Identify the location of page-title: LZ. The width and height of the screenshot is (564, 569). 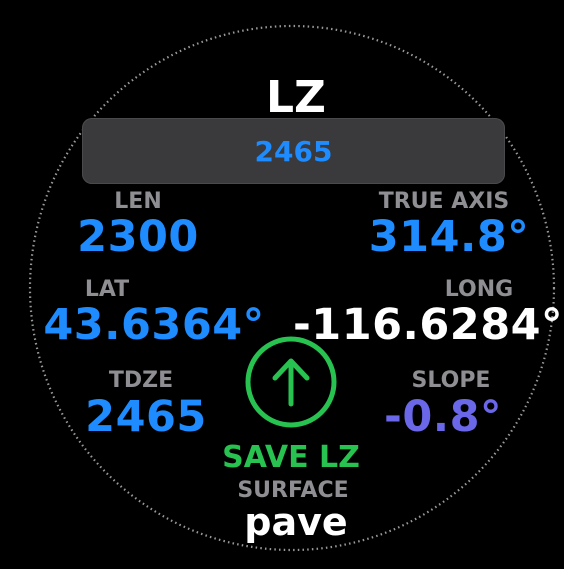
(296, 97).